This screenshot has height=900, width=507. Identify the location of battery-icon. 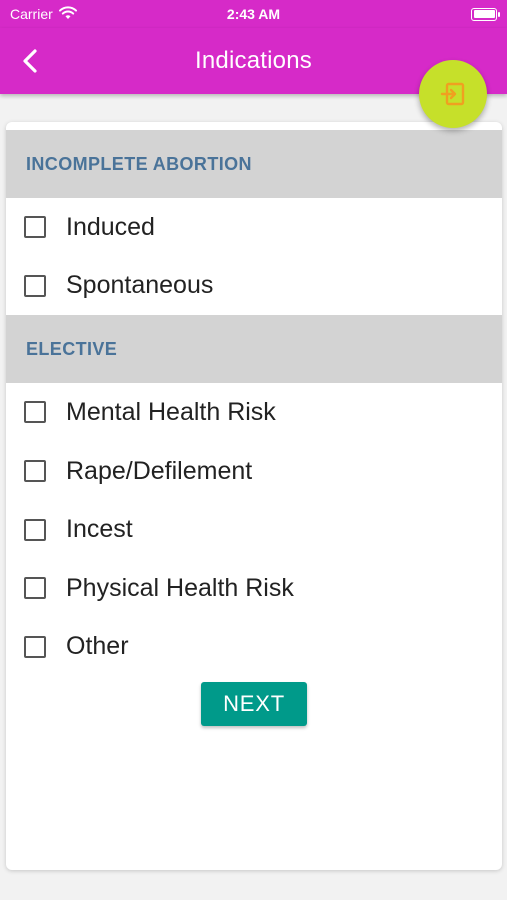
(485, 14).